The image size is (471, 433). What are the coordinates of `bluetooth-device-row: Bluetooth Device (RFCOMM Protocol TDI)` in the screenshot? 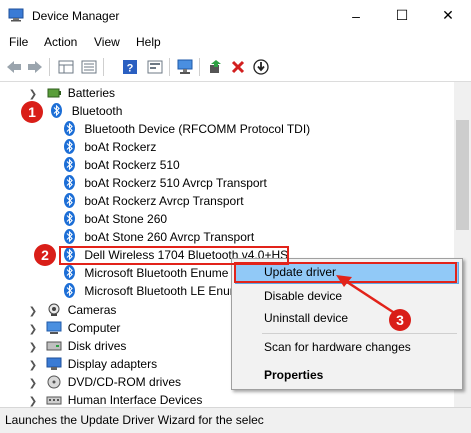 It's located at (187, 129).